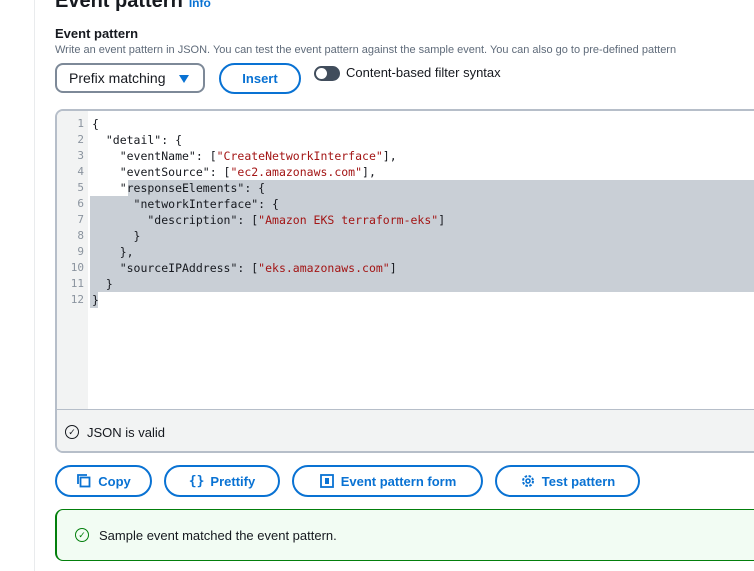 The image size is (754, 571). What do you see at coordinates (97, 33) in the screenshot?
I see `field-label: Event pattern` at bounding box center [97, 33].